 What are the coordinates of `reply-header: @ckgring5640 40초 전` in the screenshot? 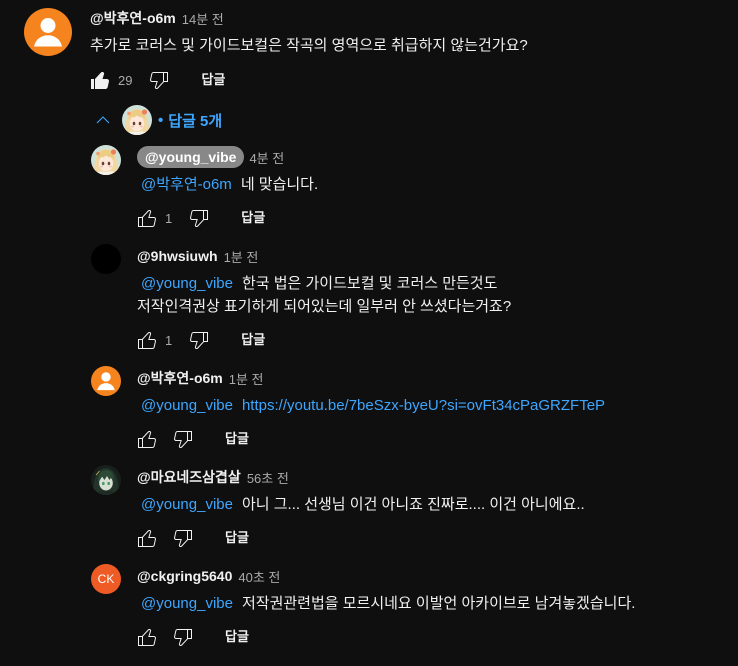 It's located at (386, 576).